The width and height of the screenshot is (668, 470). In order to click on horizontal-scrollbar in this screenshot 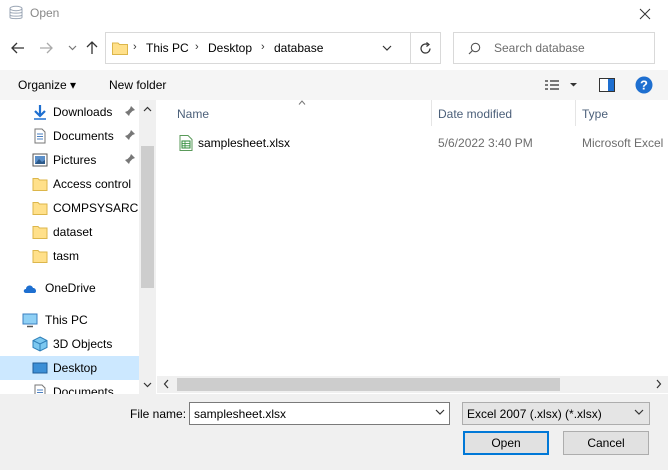, I will do `click(412, 384)`.